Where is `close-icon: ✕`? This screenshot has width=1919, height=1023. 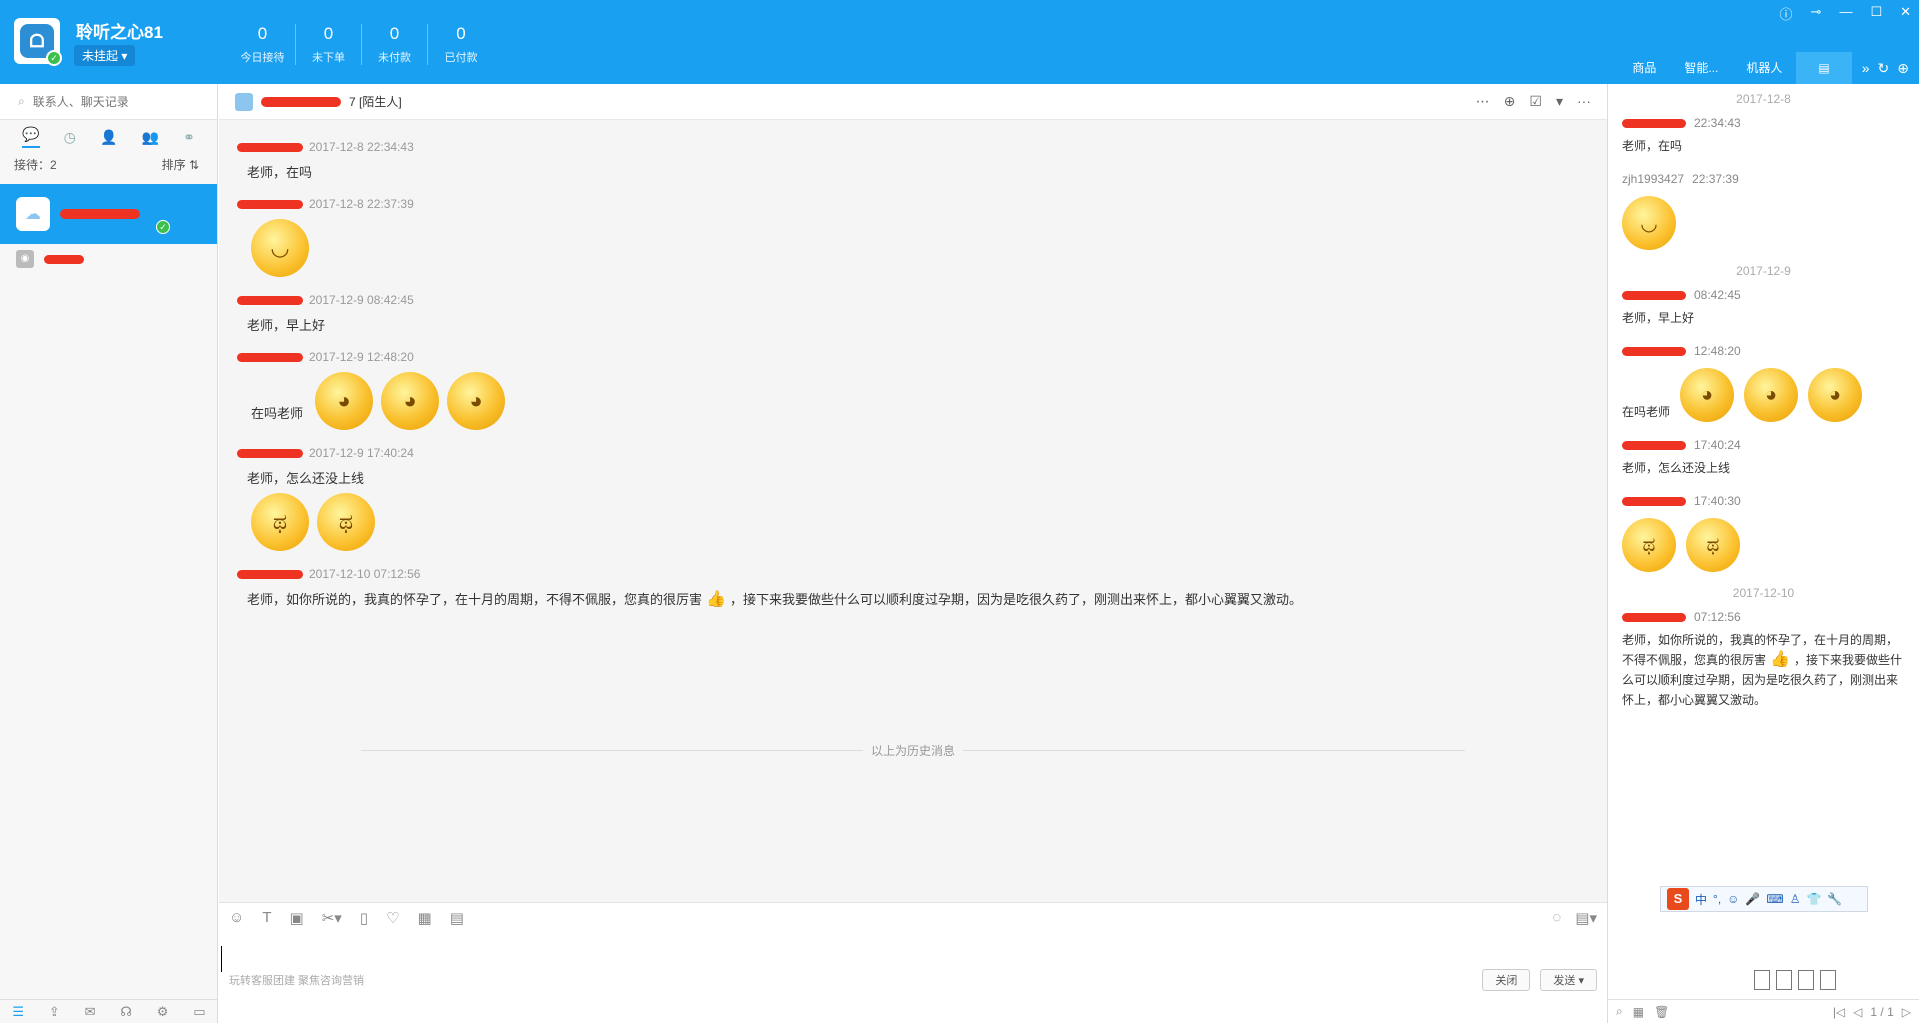 close-icon: ✕ is located at coordinates (1905, 13).